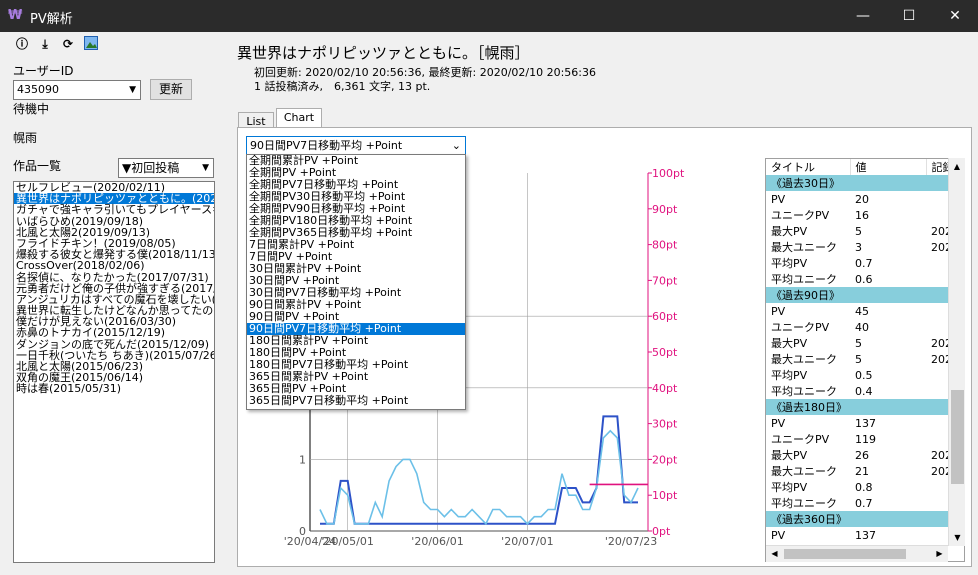 The image size is (978, 575). What do you see at coordinates (347, 541) in the screenshot?
I see `x-tick-label: '20/05/01` at bounding box center [347, 541].